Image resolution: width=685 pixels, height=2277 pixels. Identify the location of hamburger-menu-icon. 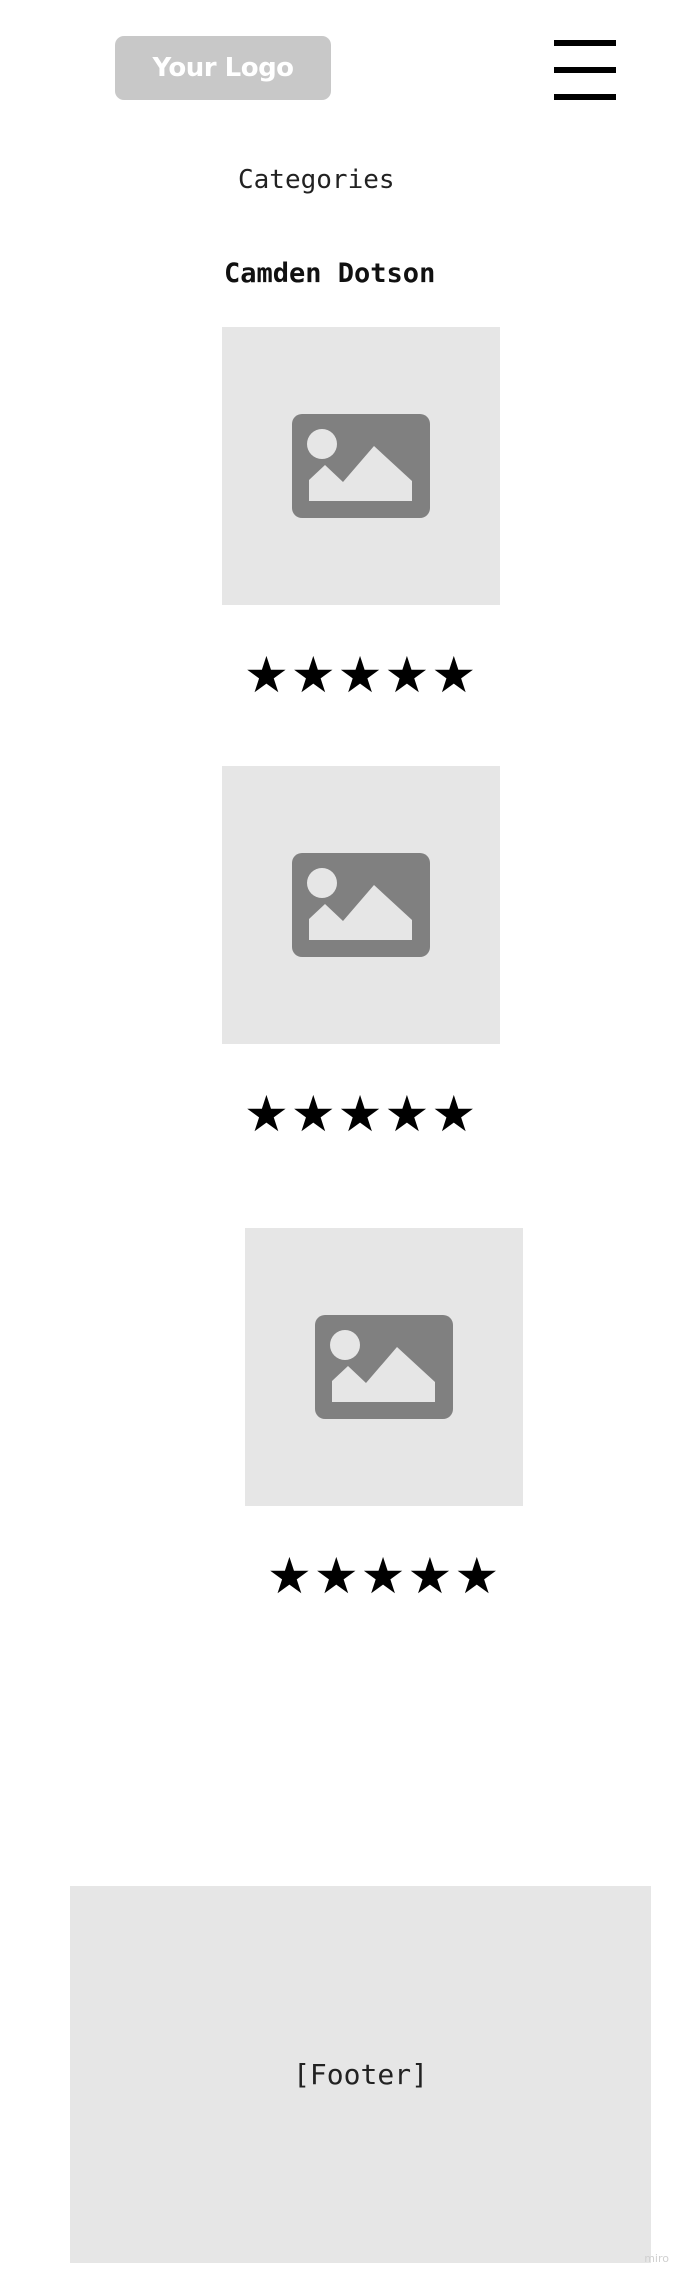
(585, 71).